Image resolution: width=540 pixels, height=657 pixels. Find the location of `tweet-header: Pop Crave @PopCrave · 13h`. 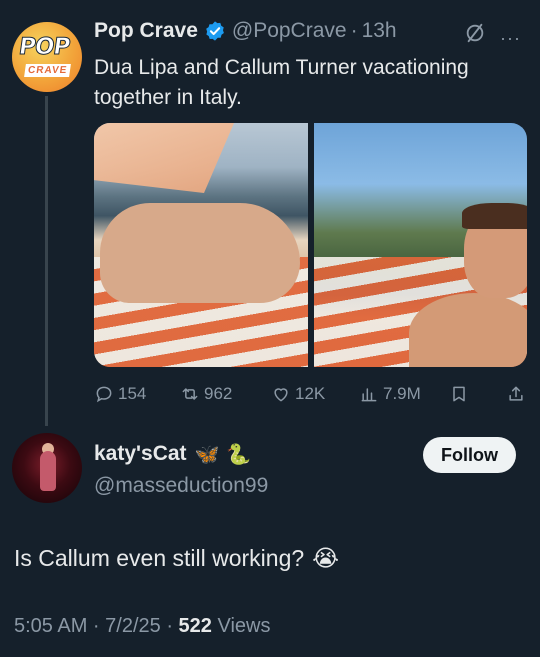

tweet-header: Pop Crave @PopCrave · 13h is located at coordinates (245, 31).